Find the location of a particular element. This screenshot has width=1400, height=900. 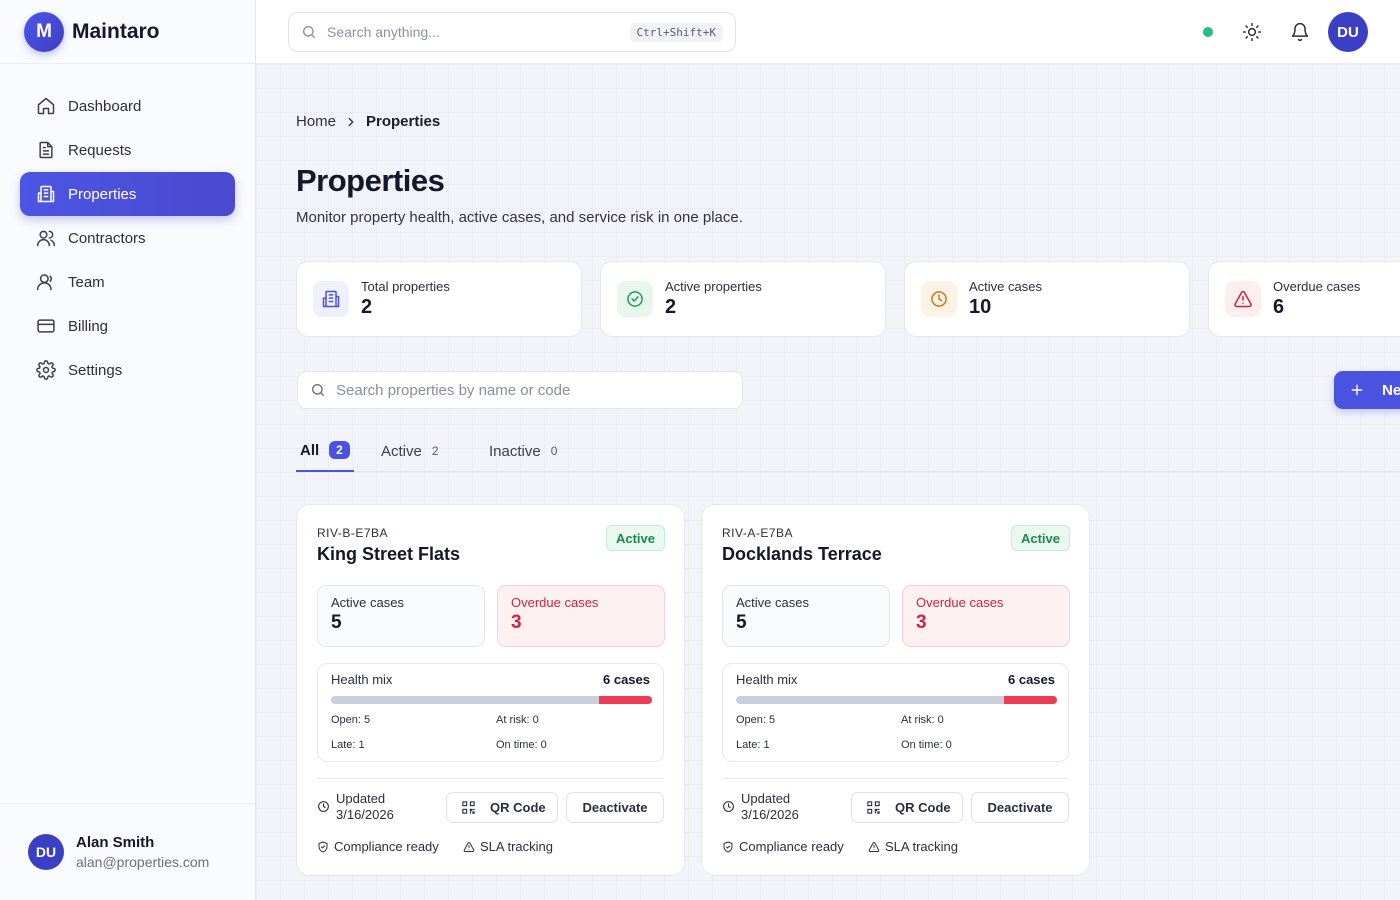

shield-check-icon is located at coordinates (323, 846).